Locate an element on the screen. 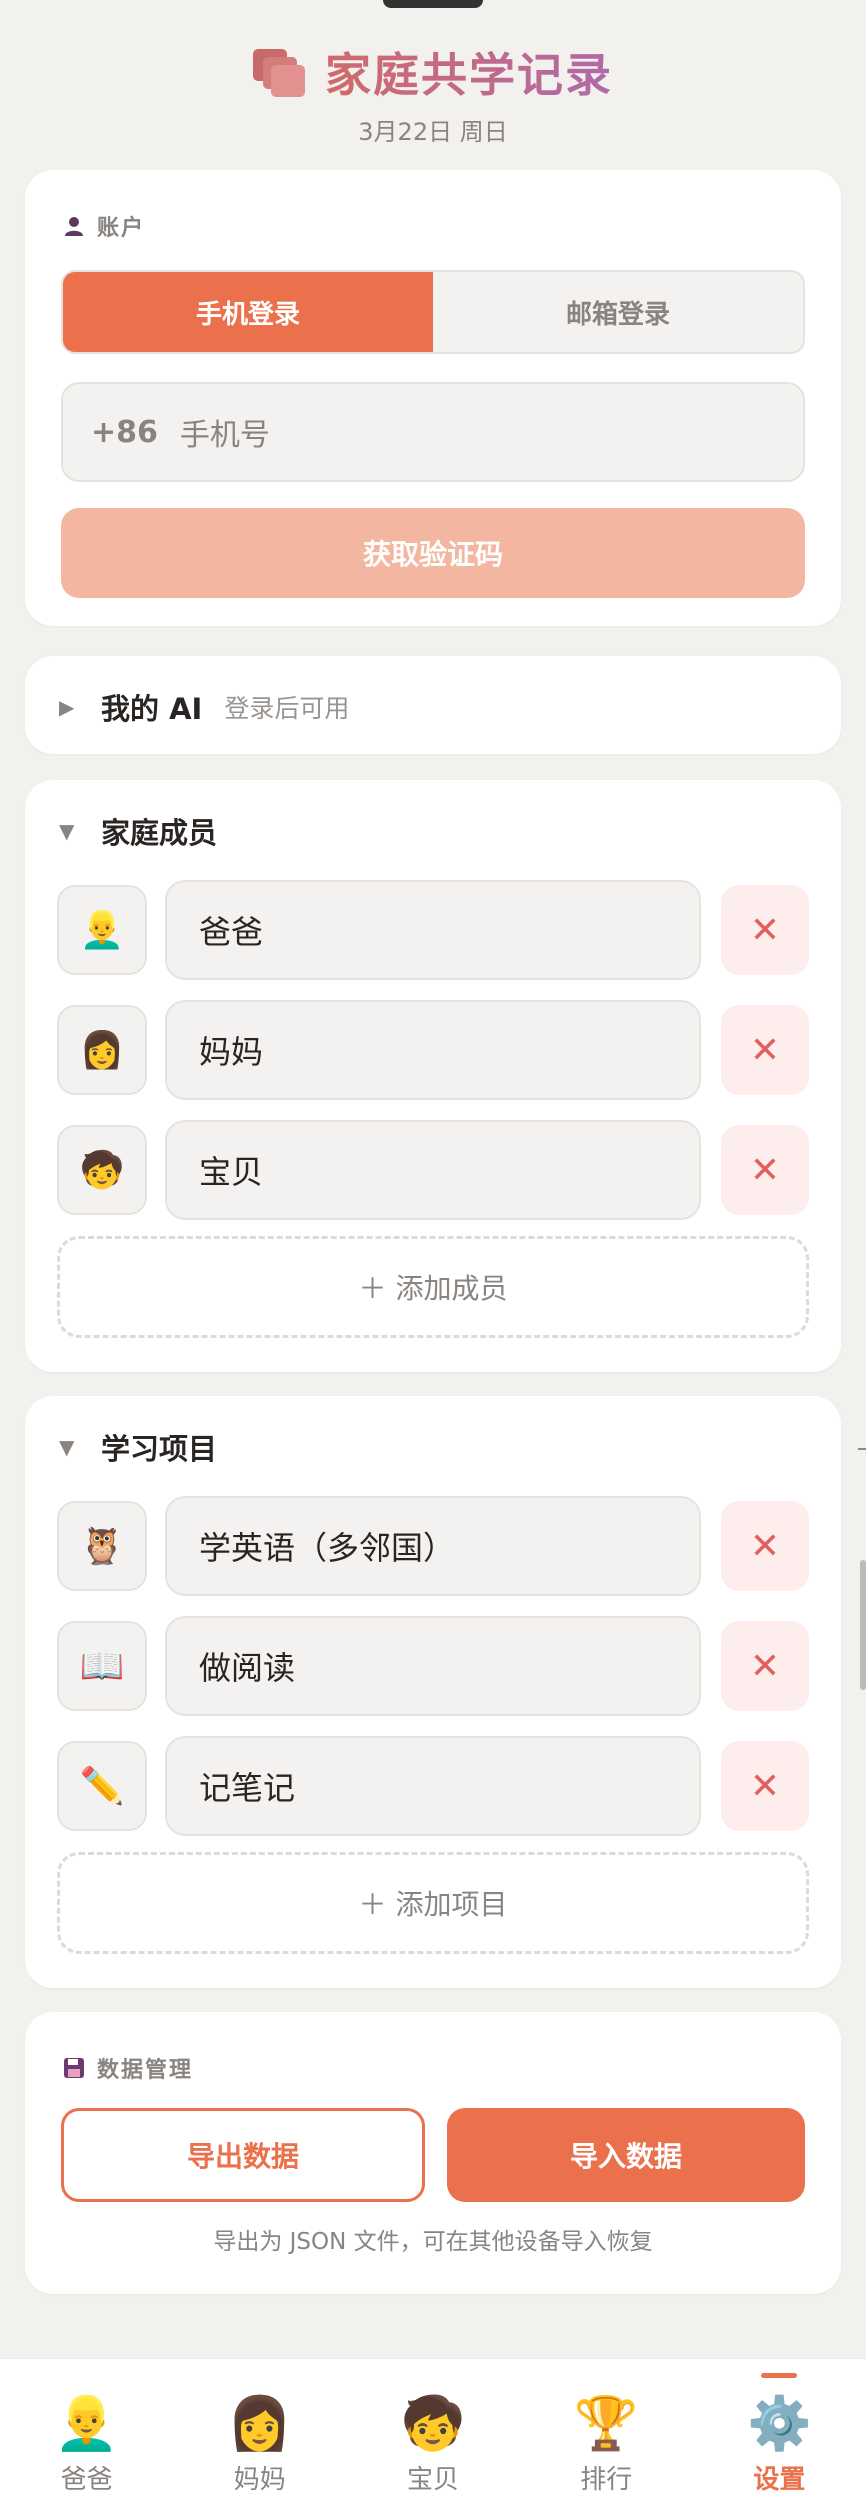 The height and width of the screenshot is (2510, 866). member-row: 👩 妈妈 ✕ is located at coordinates (433, 1050).